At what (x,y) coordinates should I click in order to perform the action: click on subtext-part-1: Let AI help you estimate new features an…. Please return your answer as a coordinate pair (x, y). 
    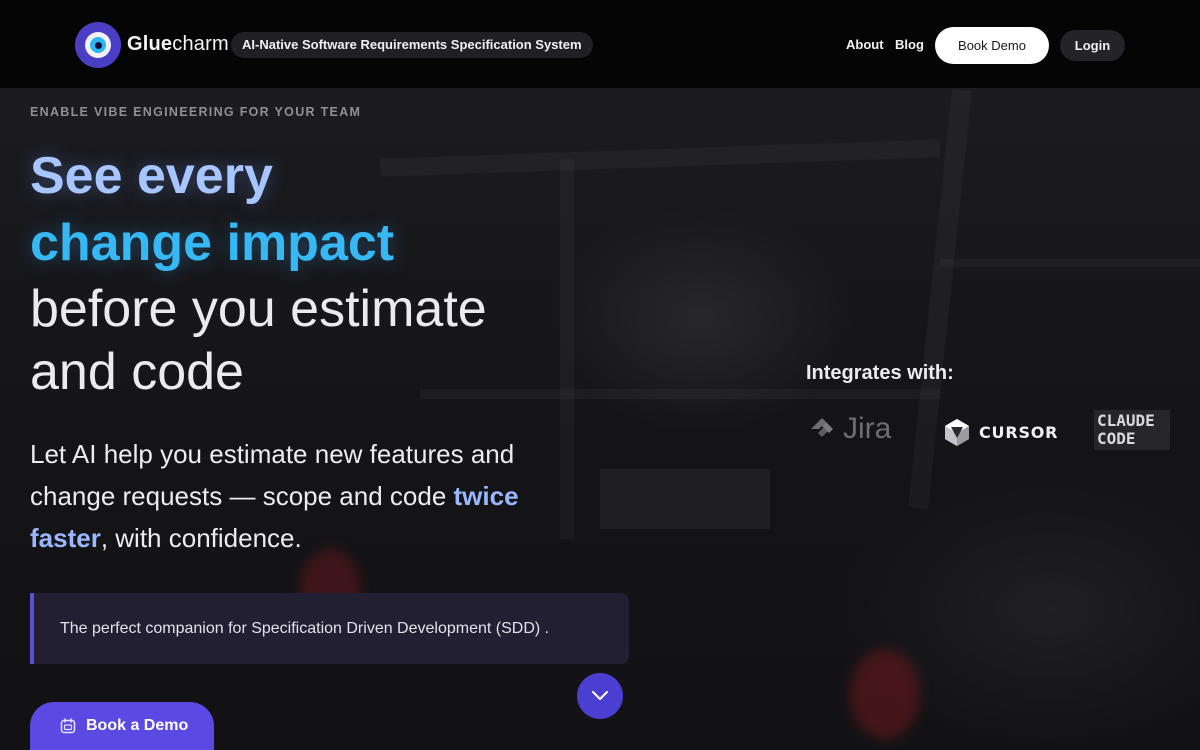
    Looking at the image, I should click on (272, 475).